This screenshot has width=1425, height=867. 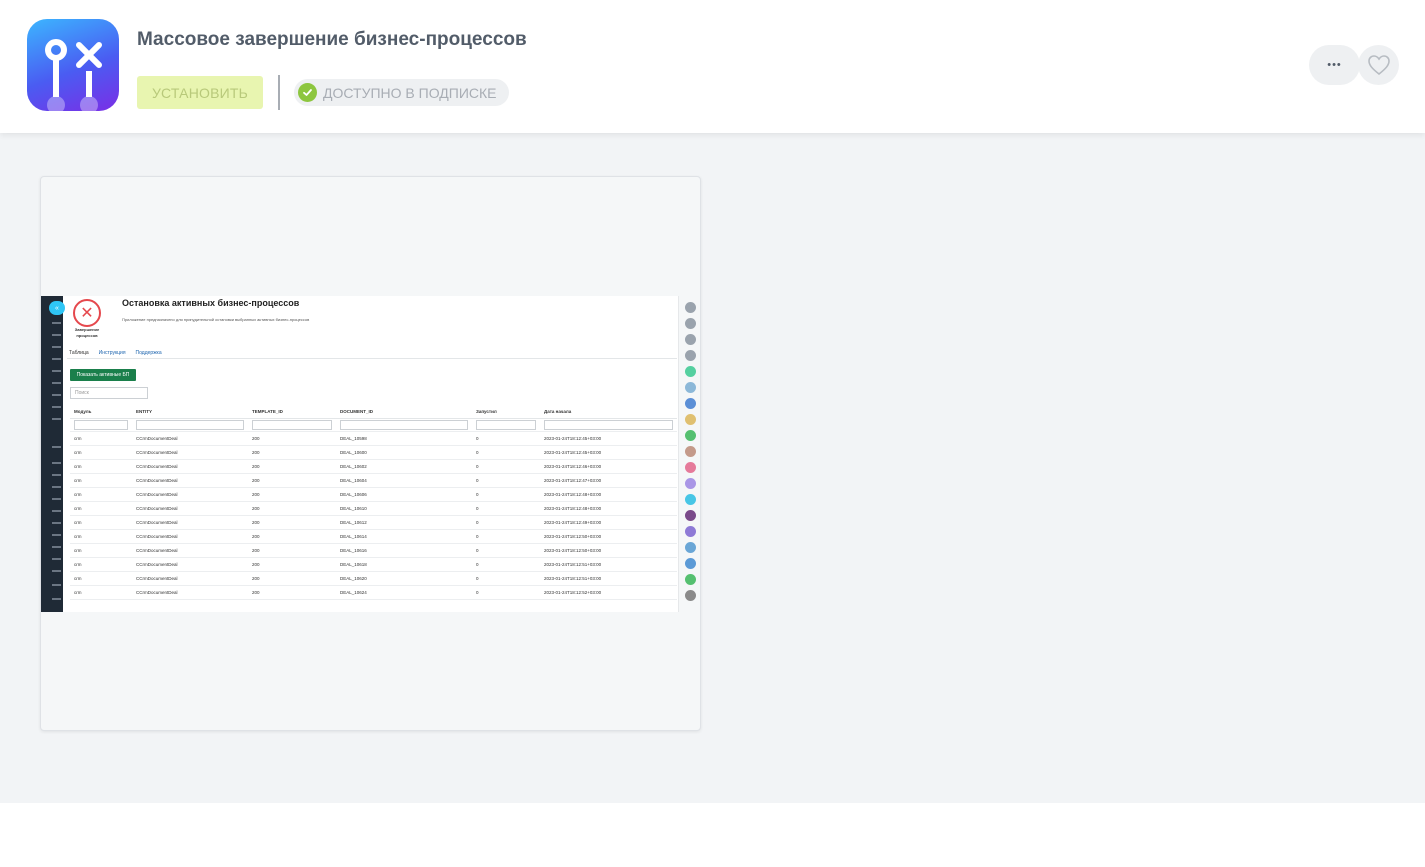 I want to click on mini-sidebar: «, so click(x=53, y=454).